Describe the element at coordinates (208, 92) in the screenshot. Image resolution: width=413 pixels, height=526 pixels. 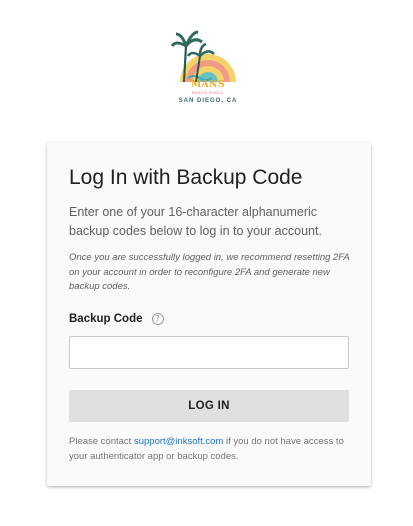
I see `logo-tagline: BEACH SHACK` at that location.